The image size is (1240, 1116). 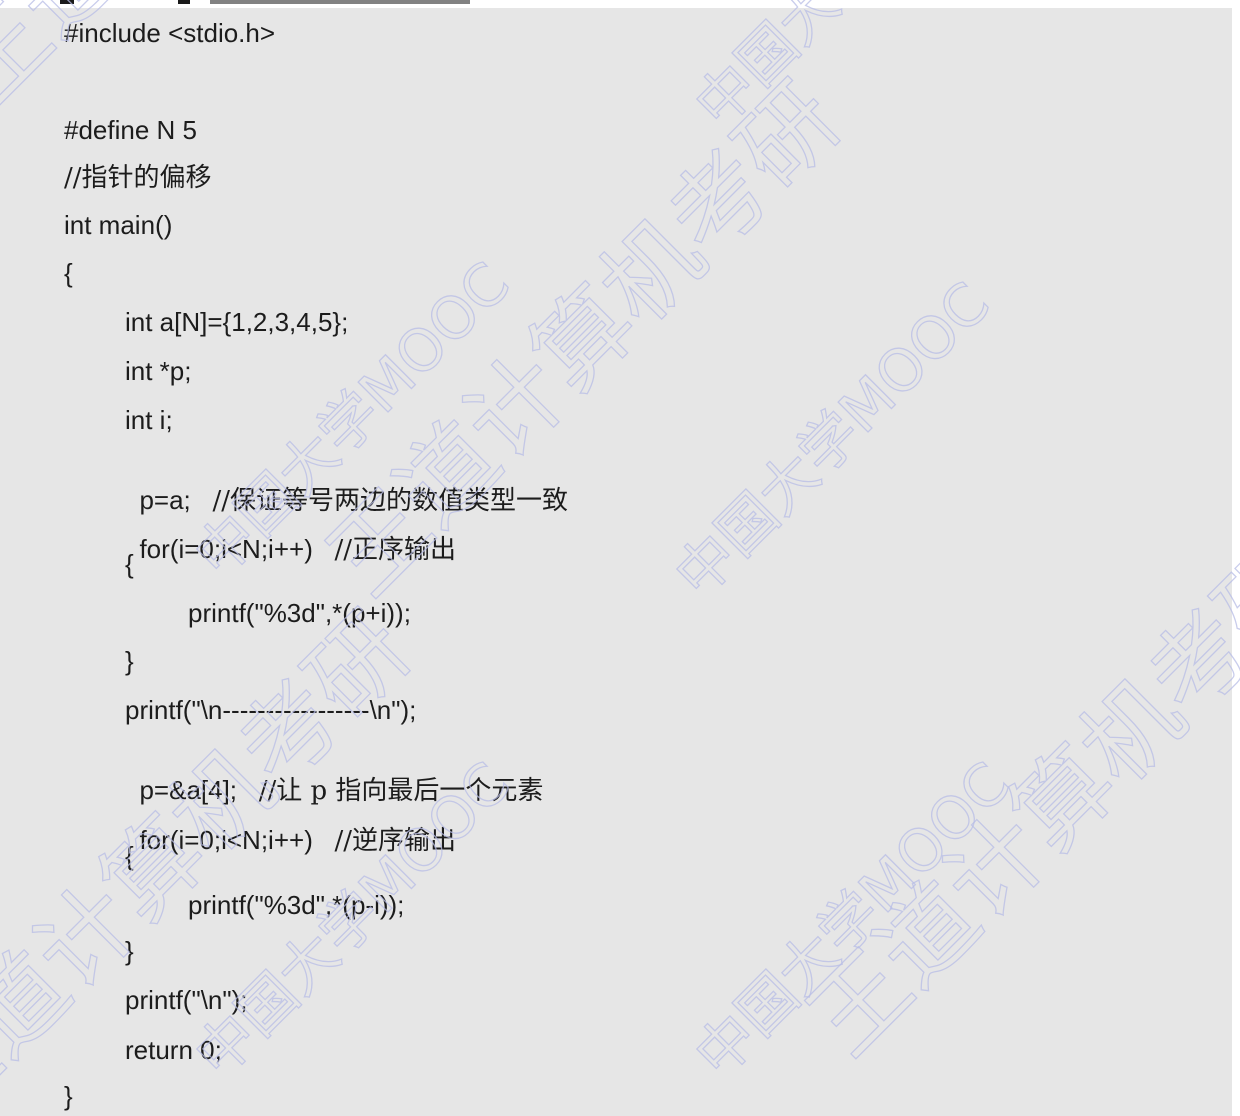 What do you see at coordinates (395, 841) in the screenshot?
I see `code-comment: //逆序输出` at bounding box center [395, 841].